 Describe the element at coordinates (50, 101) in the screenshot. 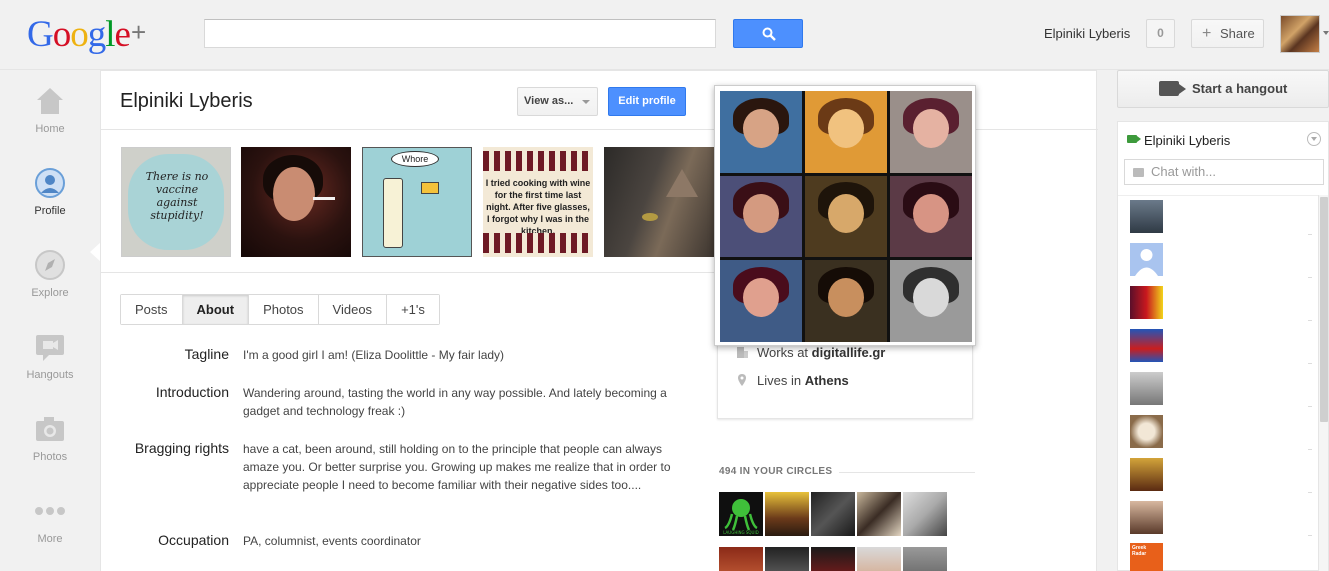

I see `home-icon` at that location.